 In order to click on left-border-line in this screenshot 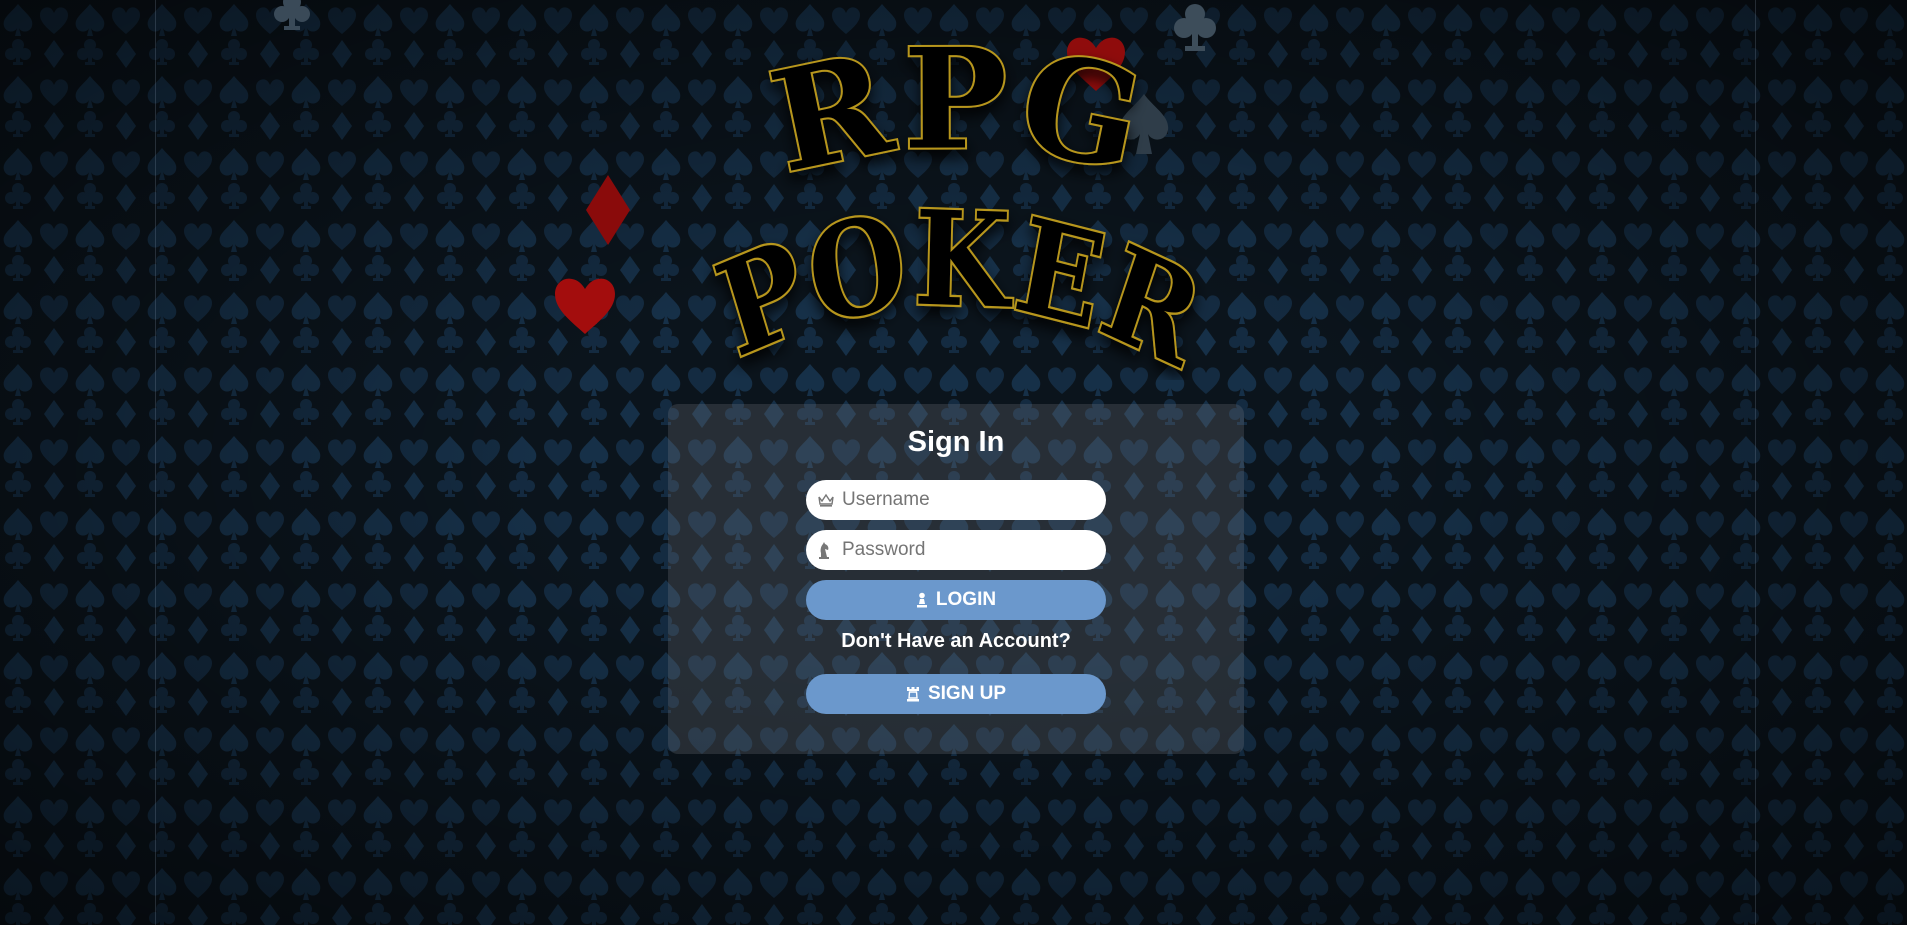, I will do `click(155, 462)`.